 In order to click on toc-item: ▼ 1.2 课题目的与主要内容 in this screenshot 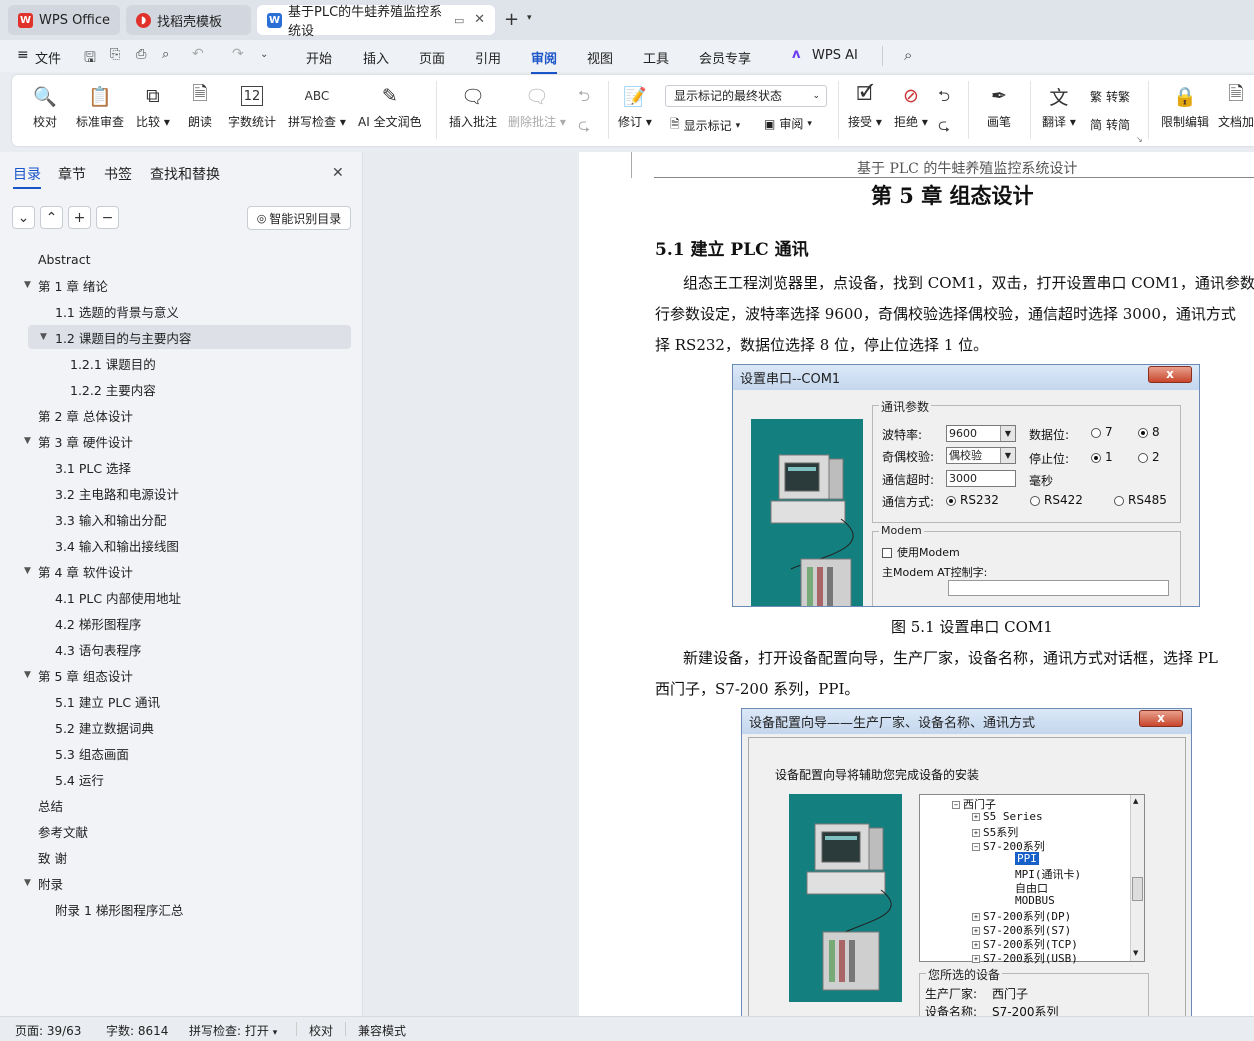, I will do `click(189, 337)`.